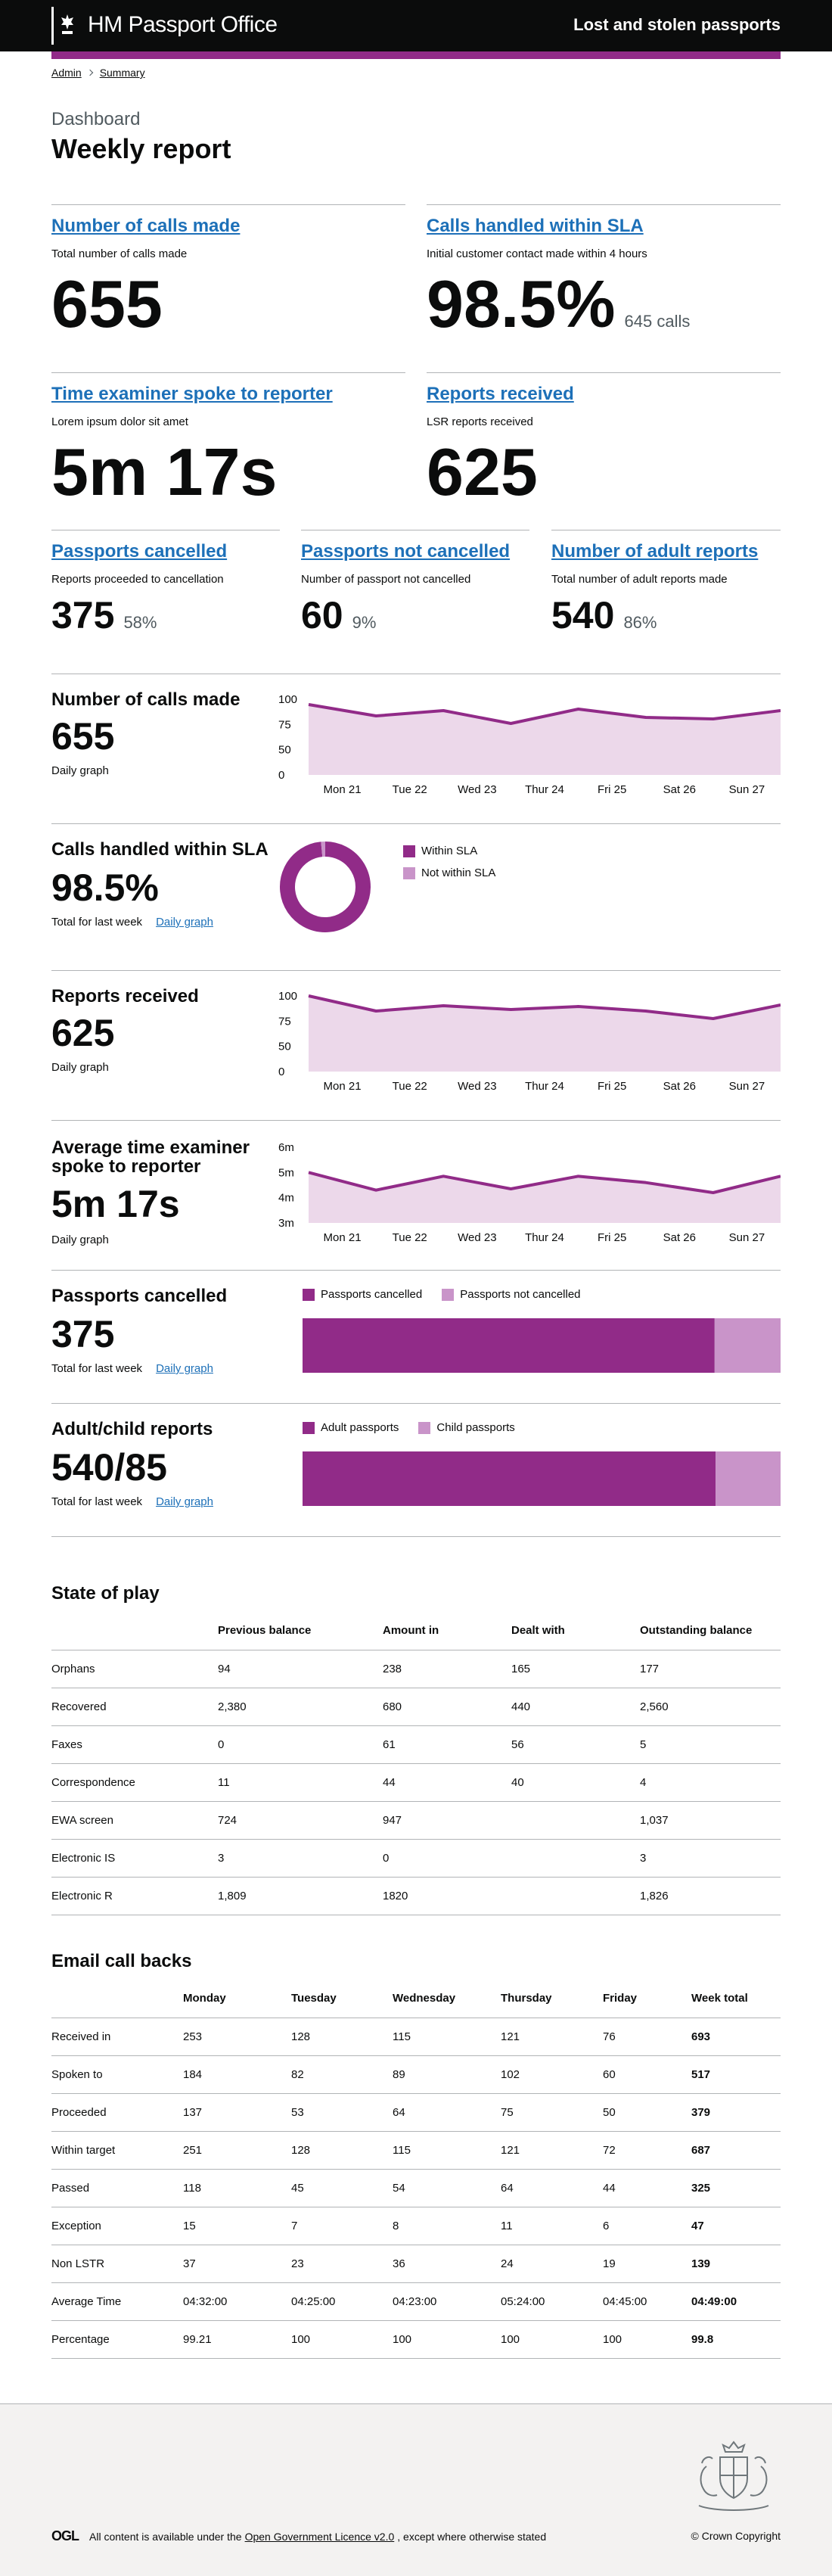 The height and width of the screenshot is (2576, 832). Describe the element at coordinates (416, 2339) in the screenshot. I see `table-row: Percentage 99.21 100 100 100 100 99.8` at that location.